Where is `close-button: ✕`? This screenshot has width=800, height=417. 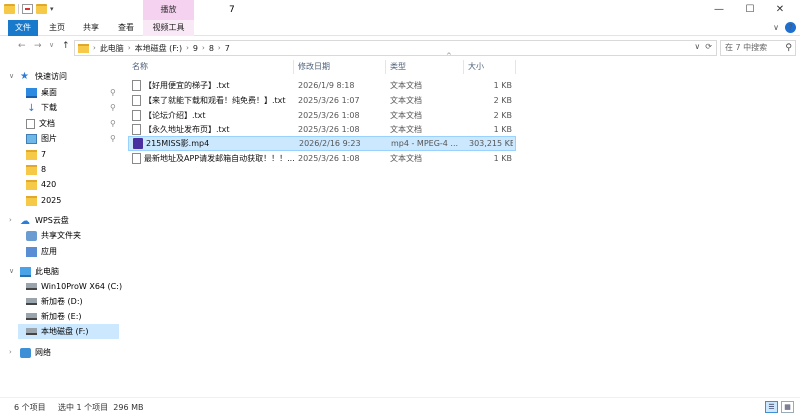 close-button: ✕ is located at coordinates (780, 10).